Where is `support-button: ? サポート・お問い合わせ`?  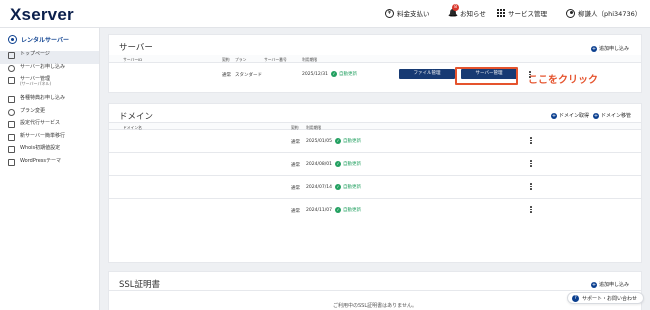 support-button: ? サポート・お問い合わせ is located at coordinates (605, 298).